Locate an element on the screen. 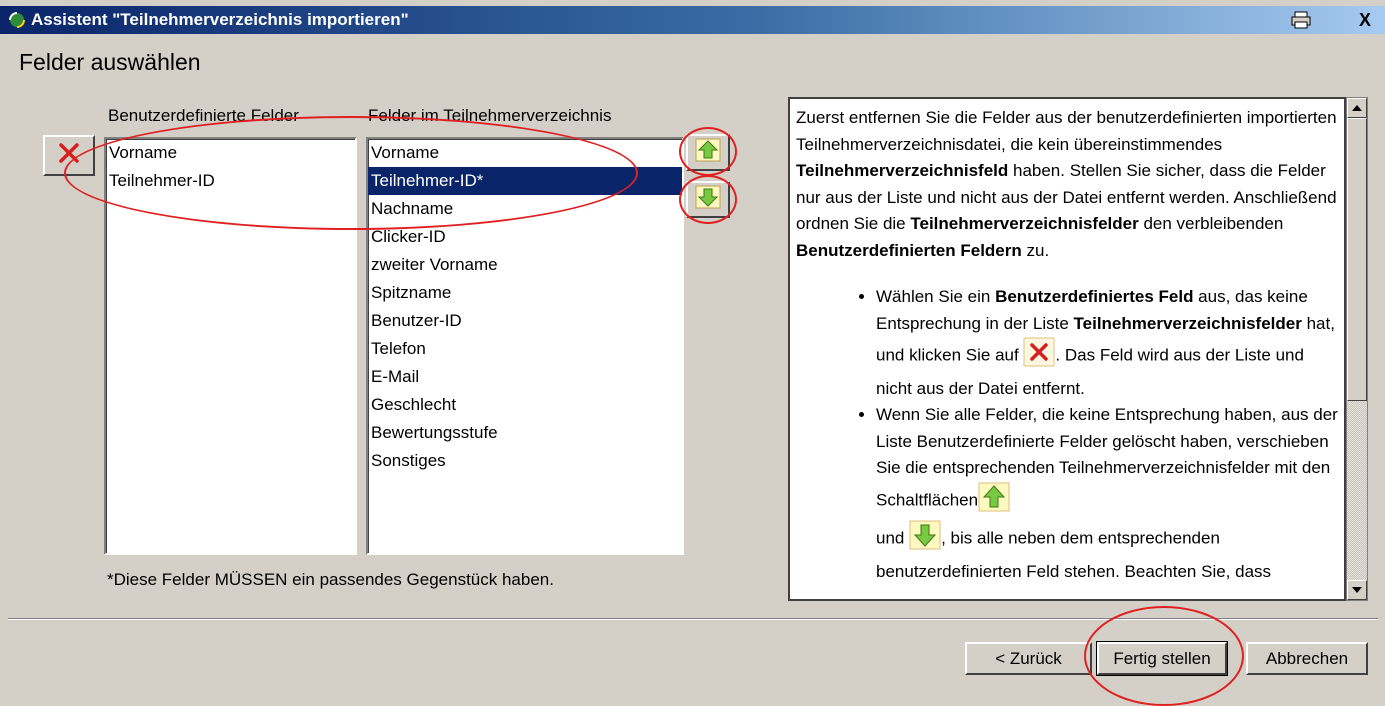  list-item: Sonstiges is located at coordinates (525, 461).